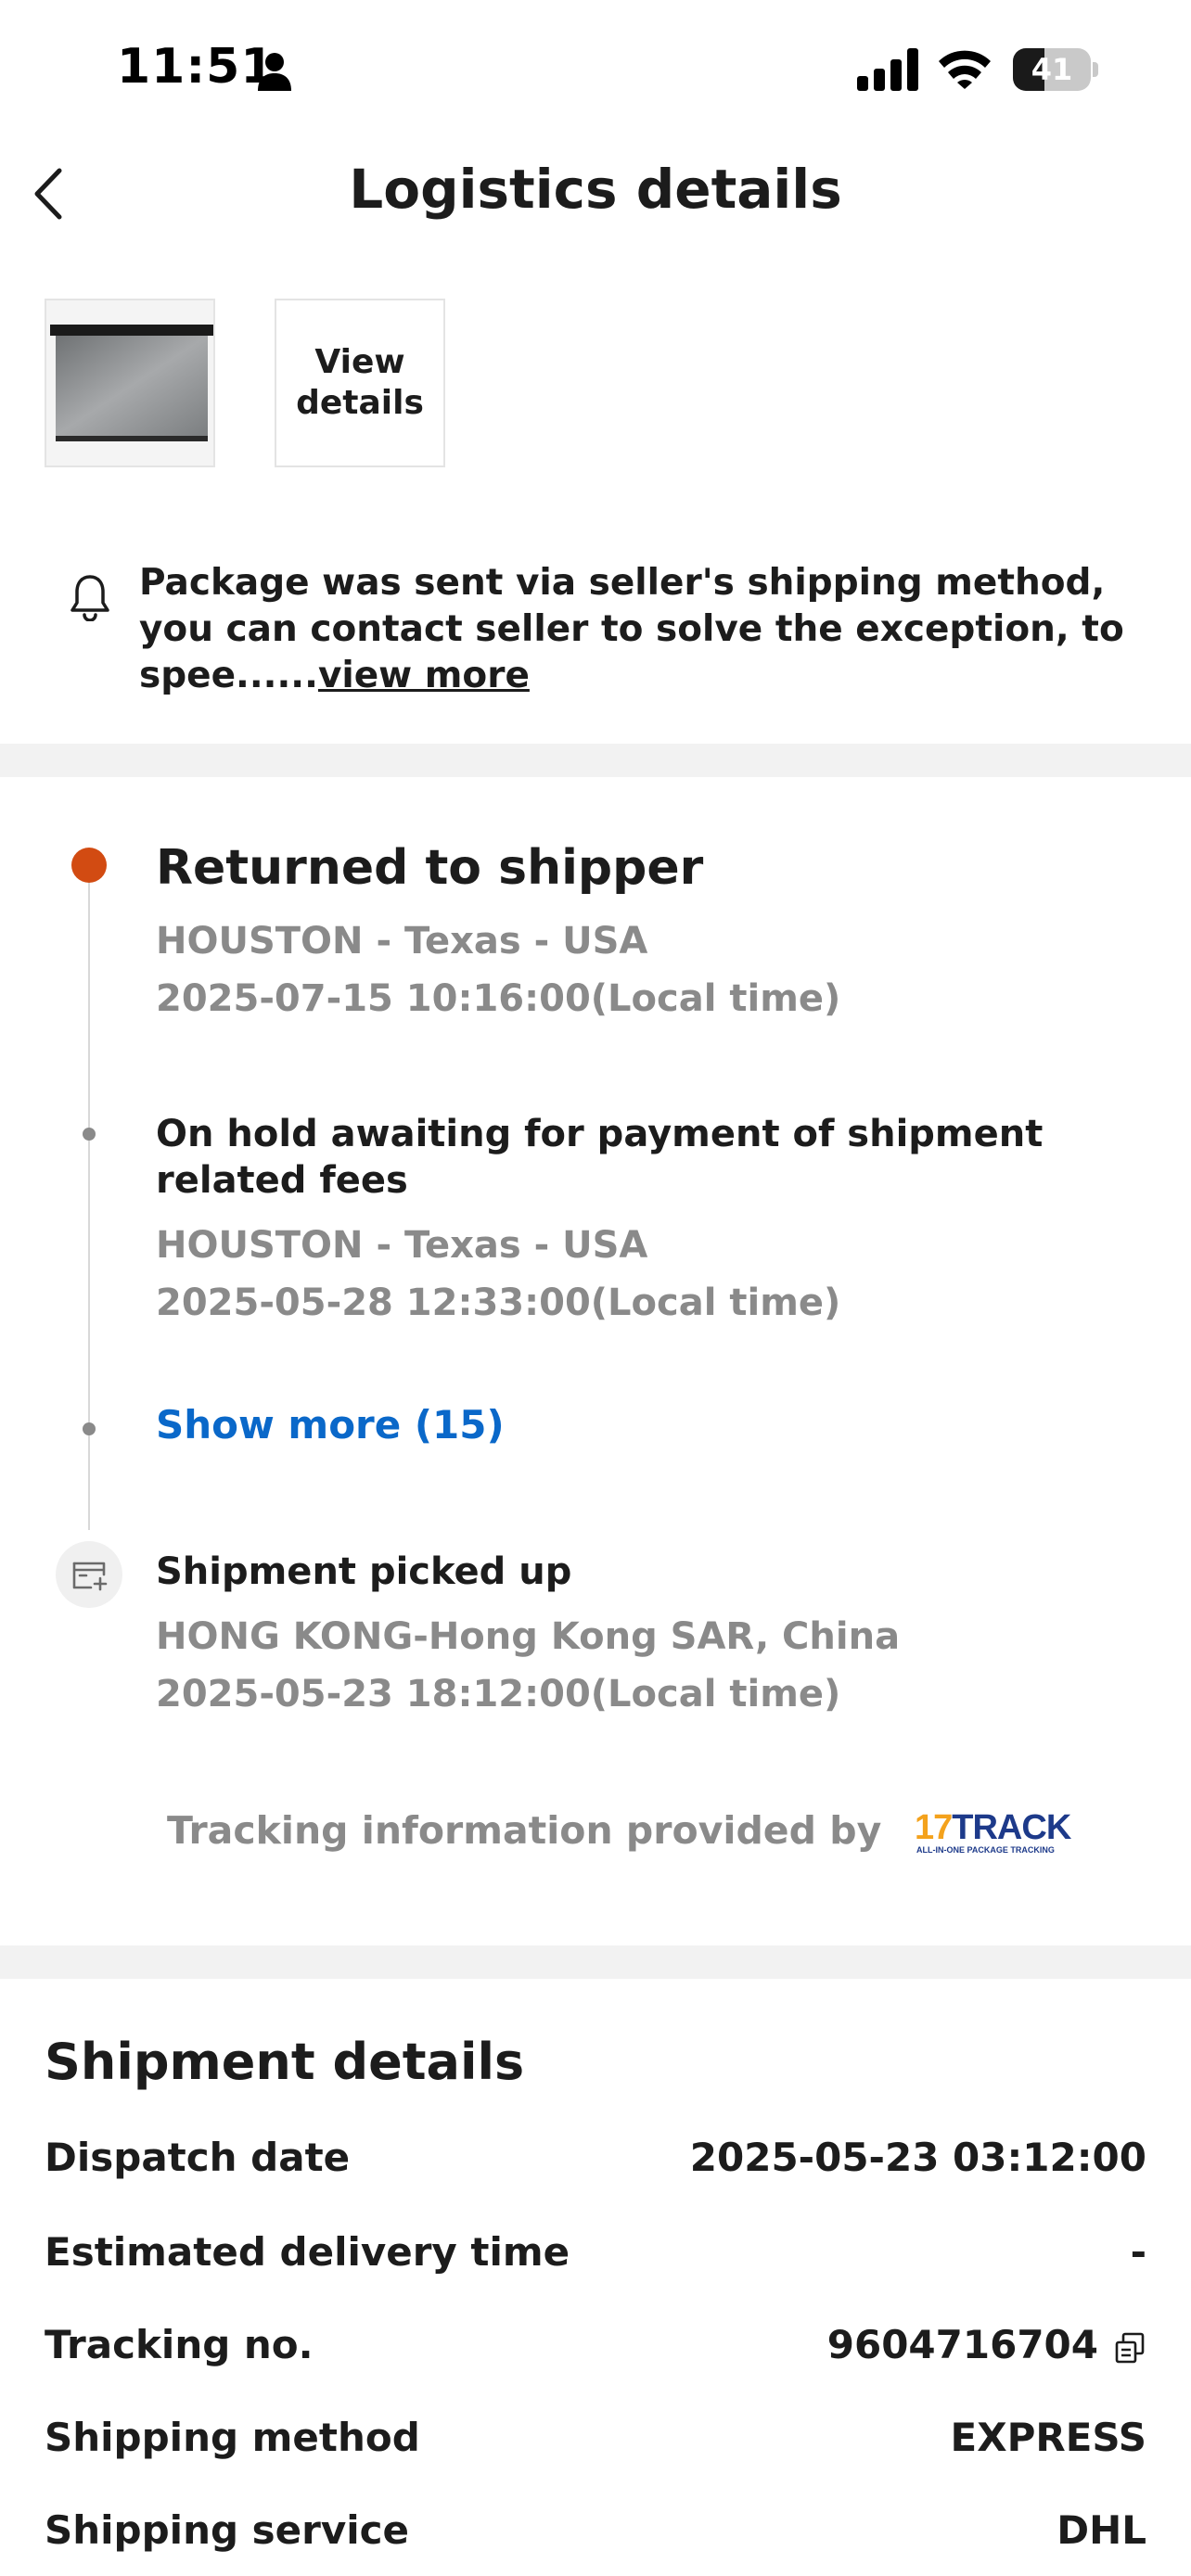 The width and height of the screenshot is (1191, 2576). I want to click on battery-level: 41, so click(1052, 69).